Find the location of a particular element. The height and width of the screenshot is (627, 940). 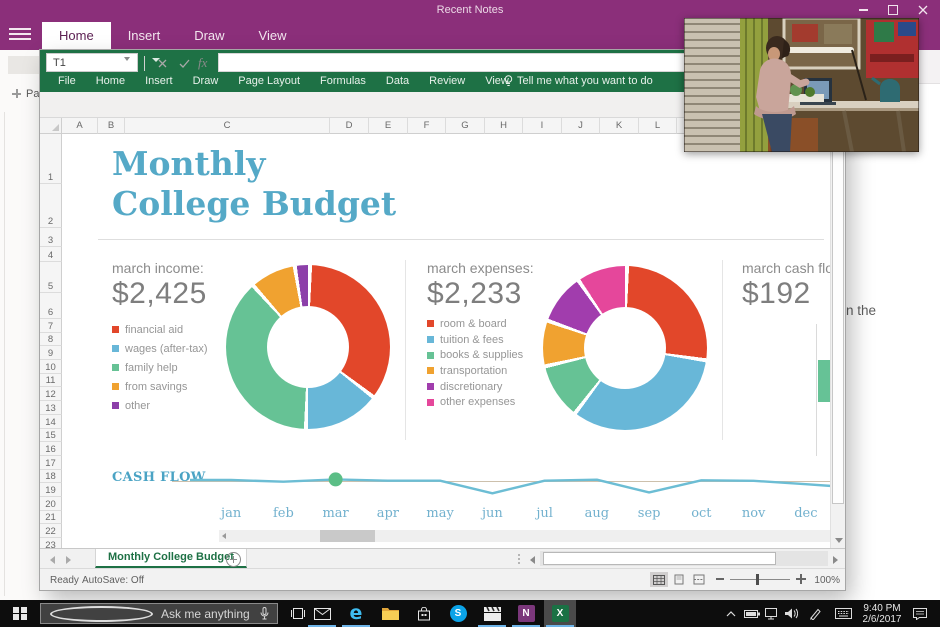

windows-ink-tray-icon is located at coordinates (815, 613).